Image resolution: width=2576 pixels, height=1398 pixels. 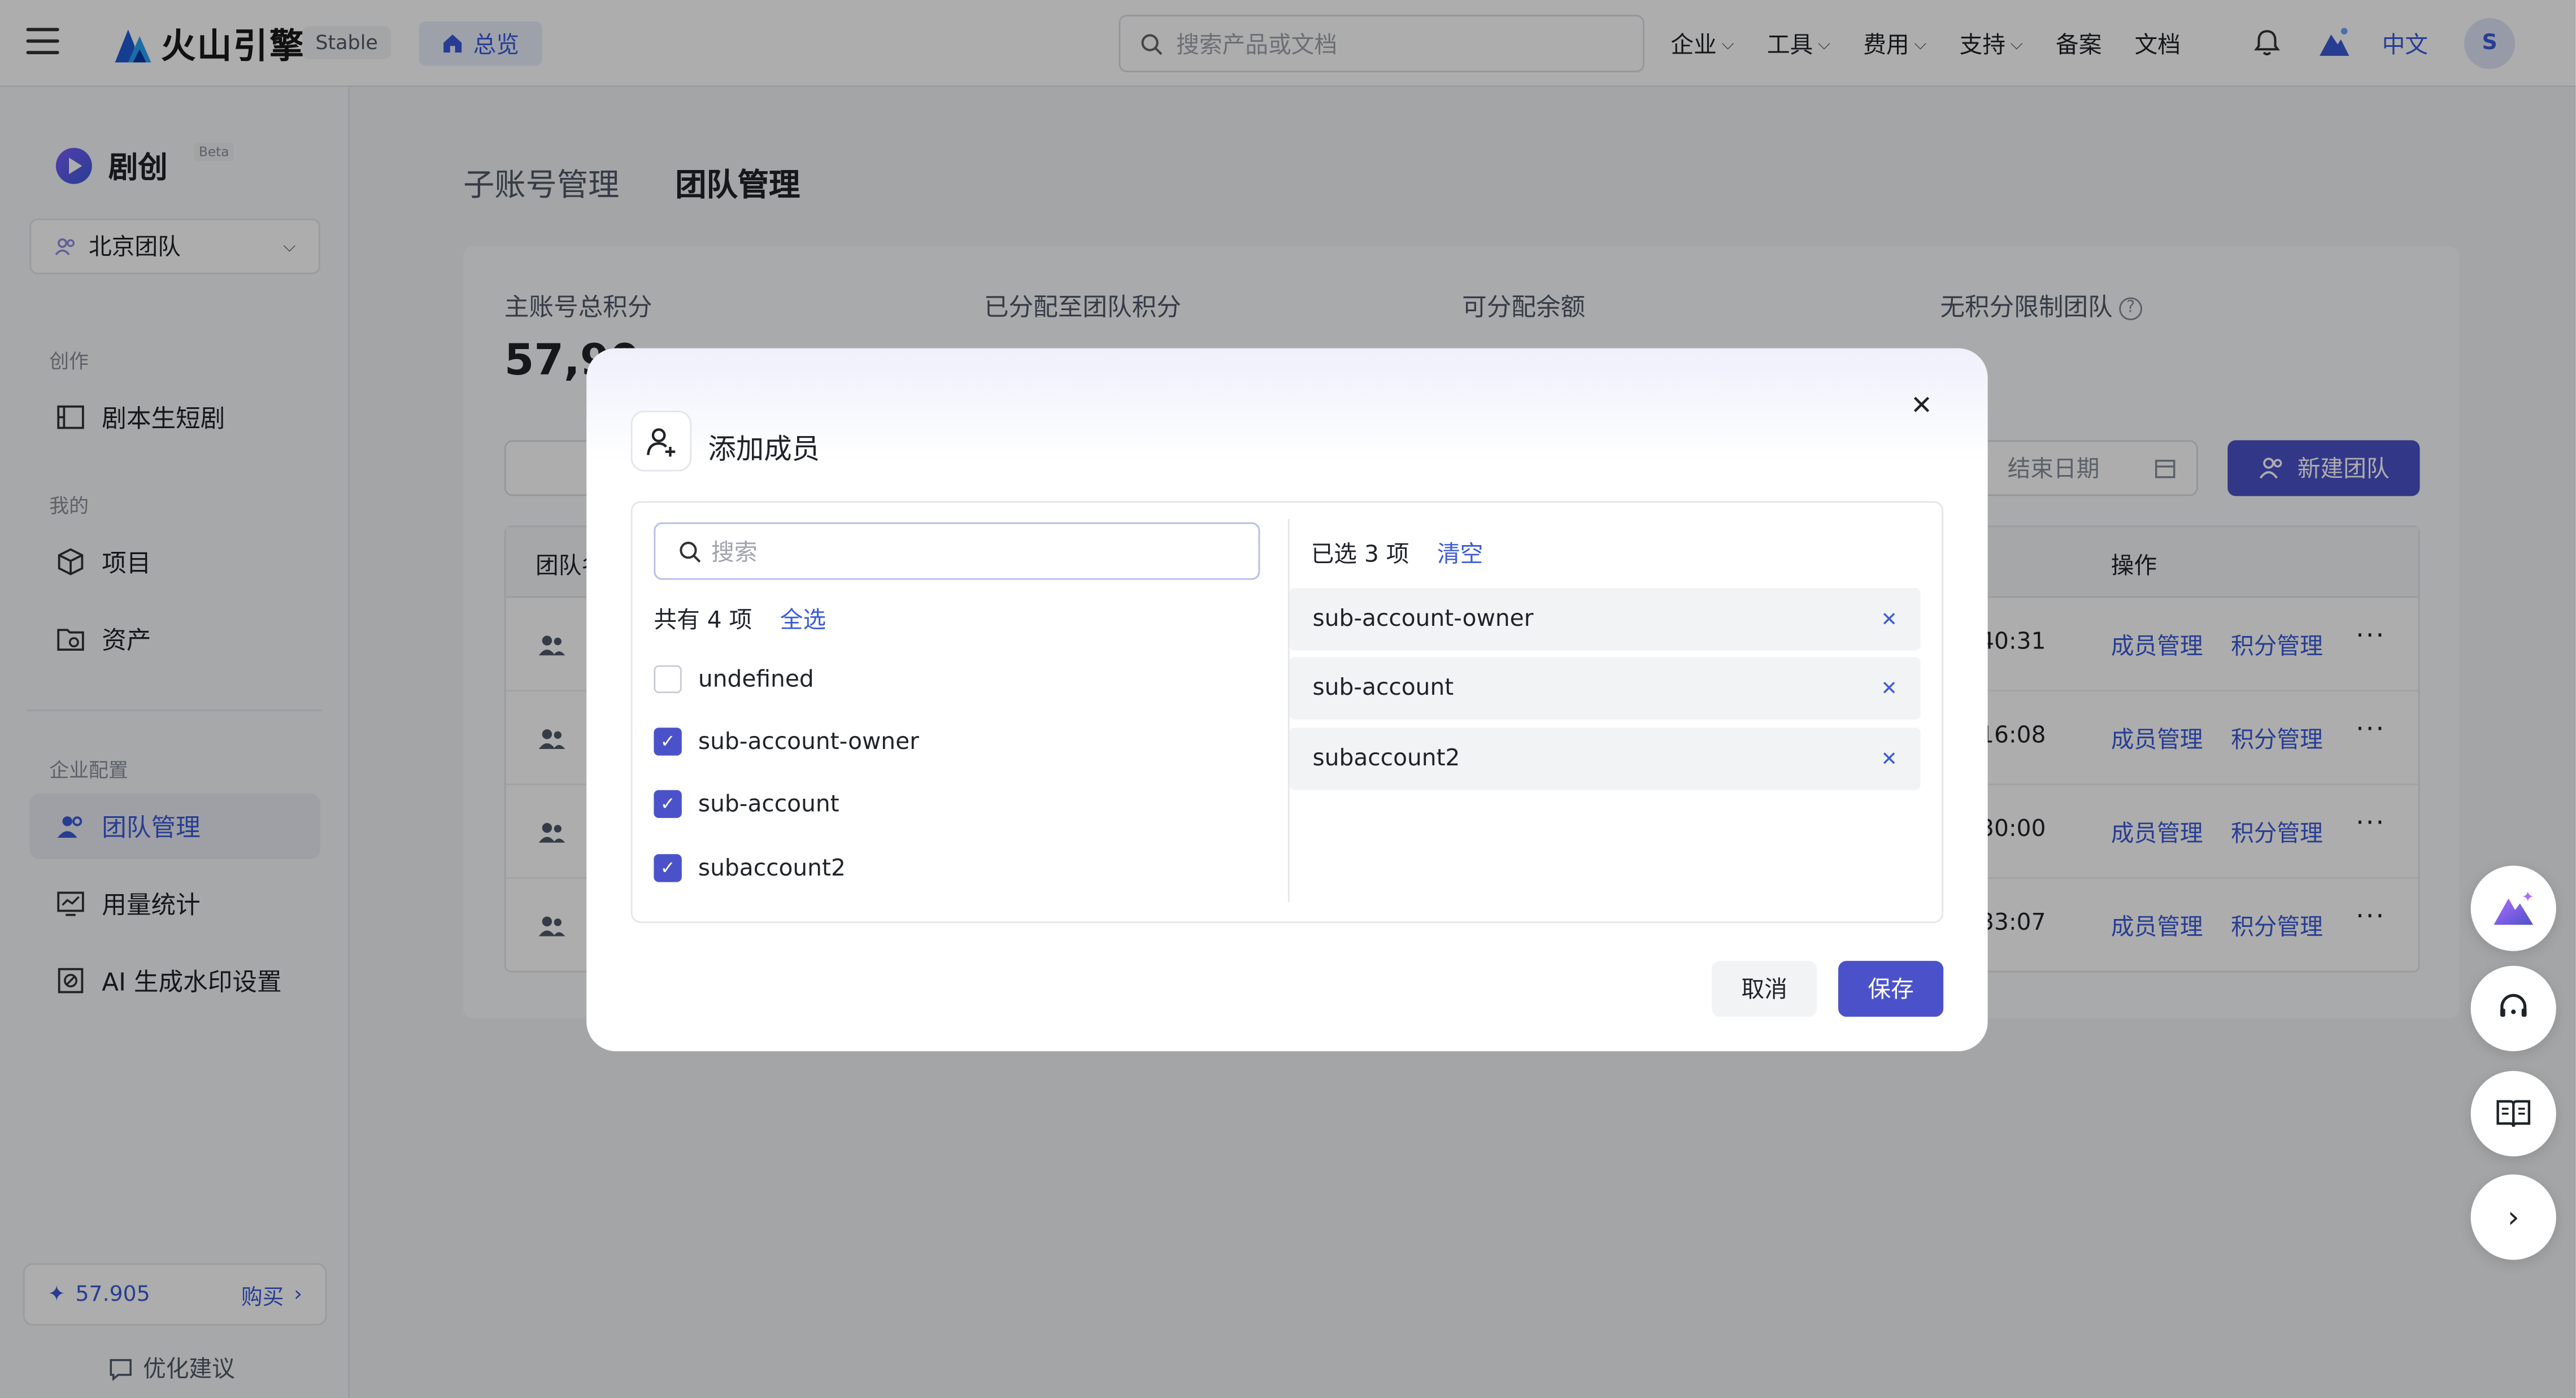 I want to click on selected-item-label: sub-account-owner, so click(x=1423, y=619).